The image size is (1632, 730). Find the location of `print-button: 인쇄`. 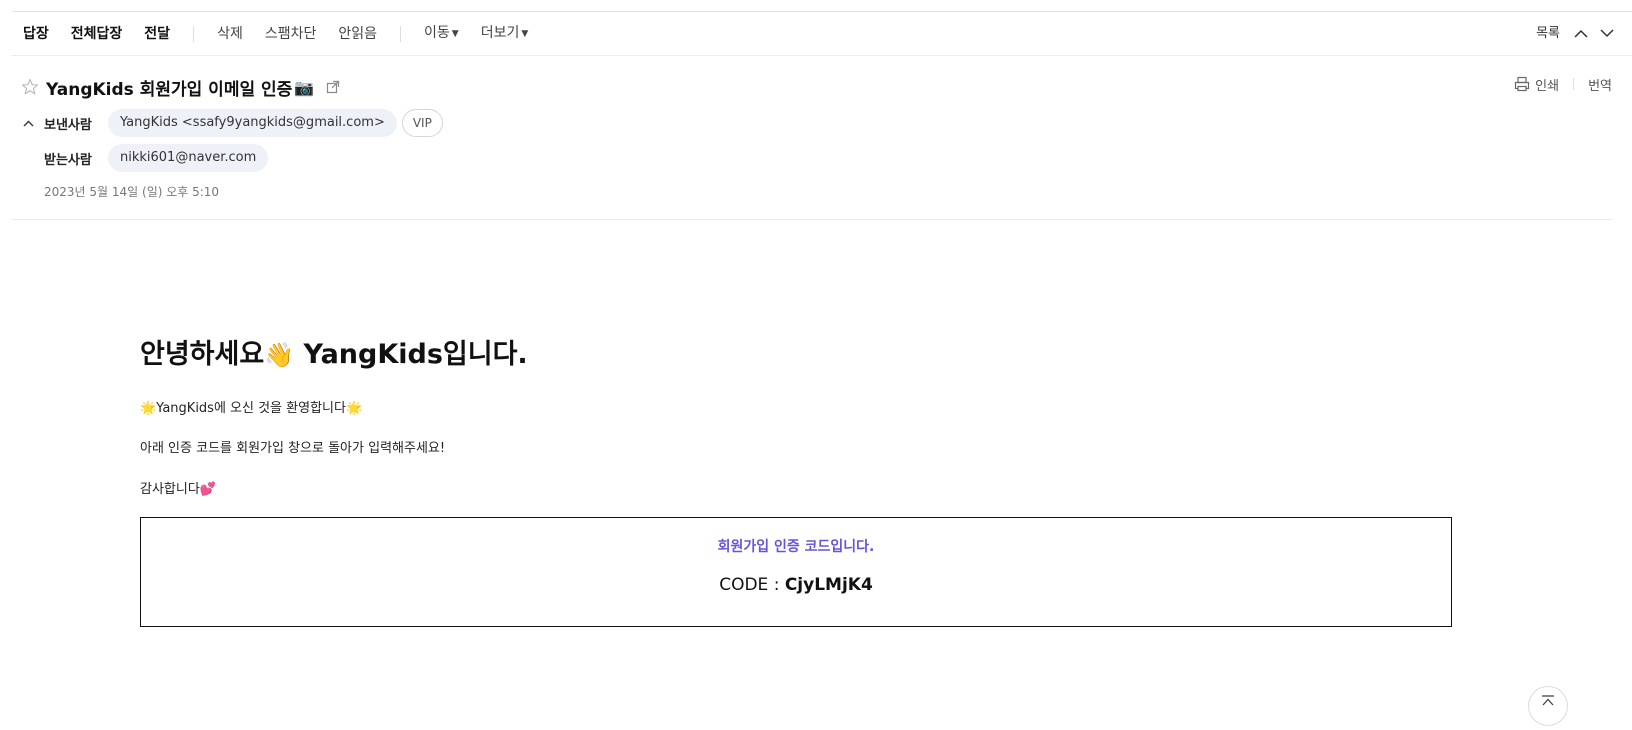

print-button: 인쇄 is located at coordinates (1536, 84).